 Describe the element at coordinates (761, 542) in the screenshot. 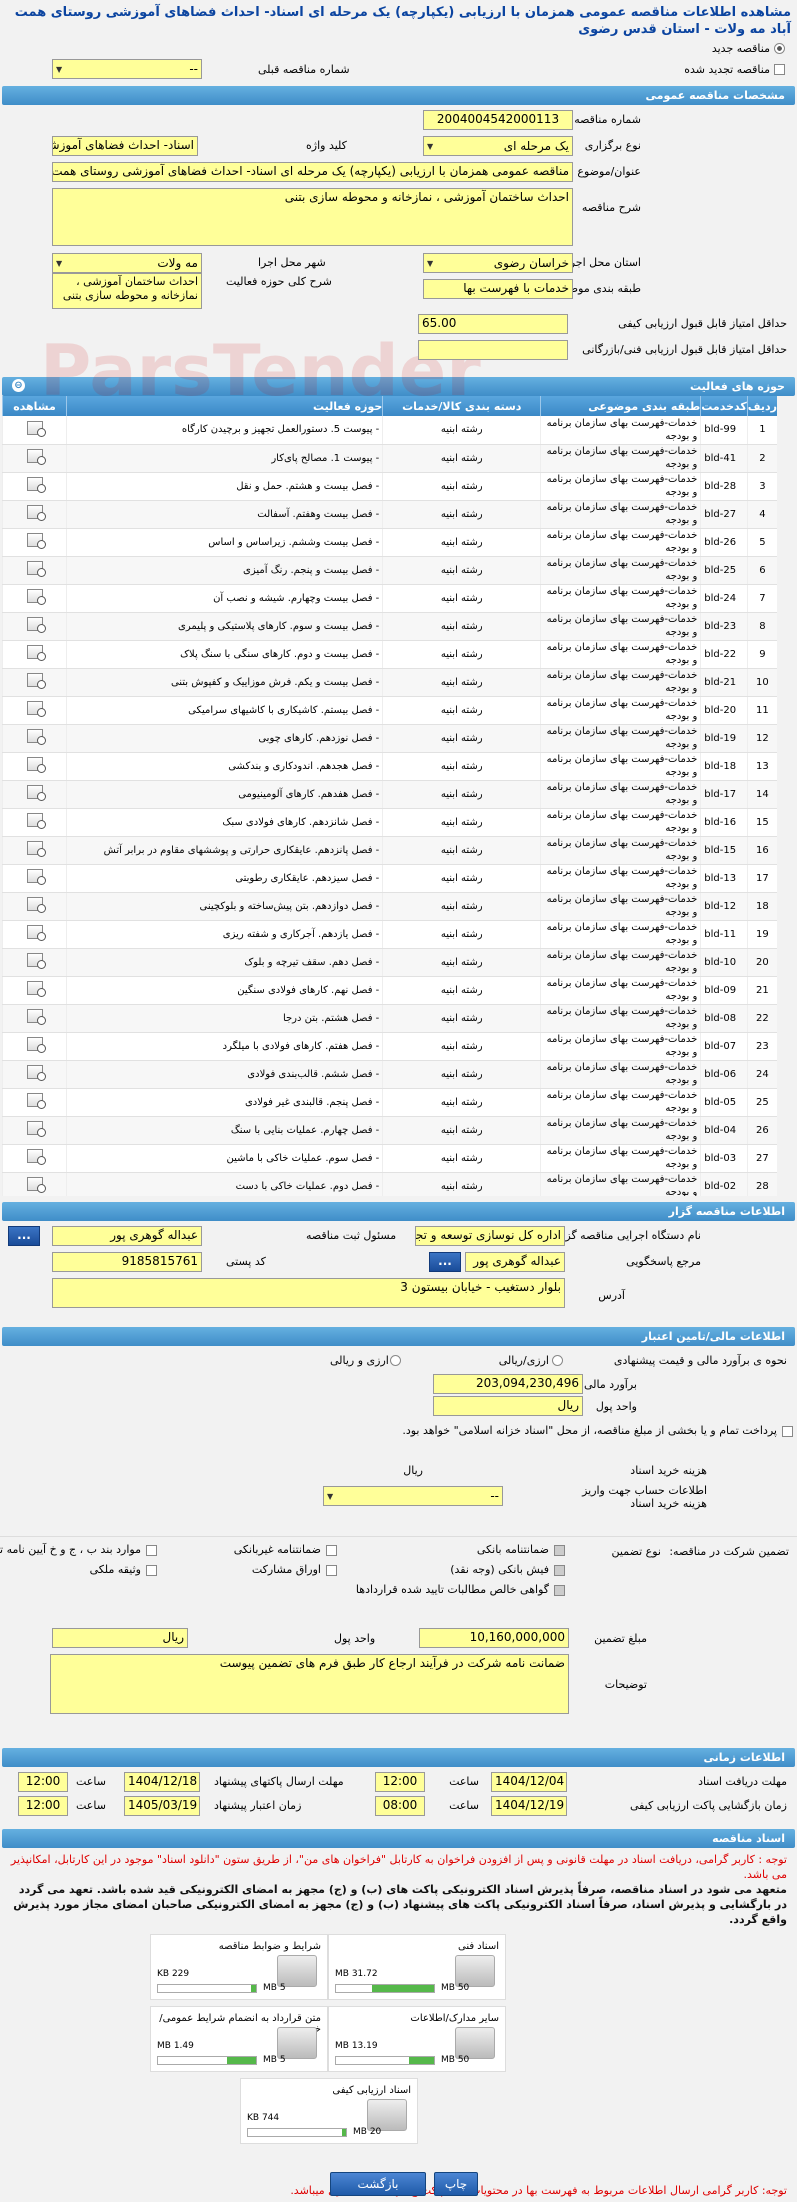

I see `grid-cell: 5` at that location.